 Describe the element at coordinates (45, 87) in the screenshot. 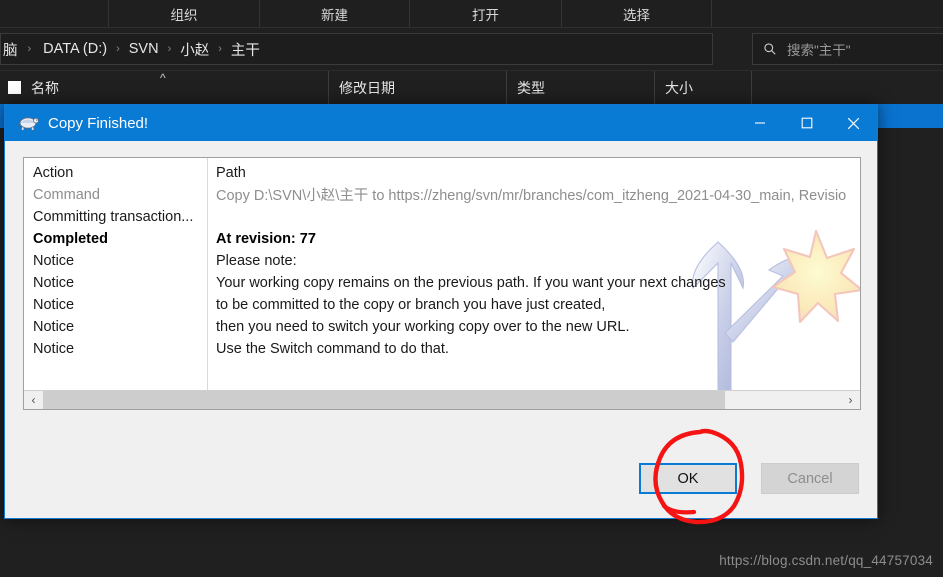

I see `column-header-name-label: 名称` at that location.